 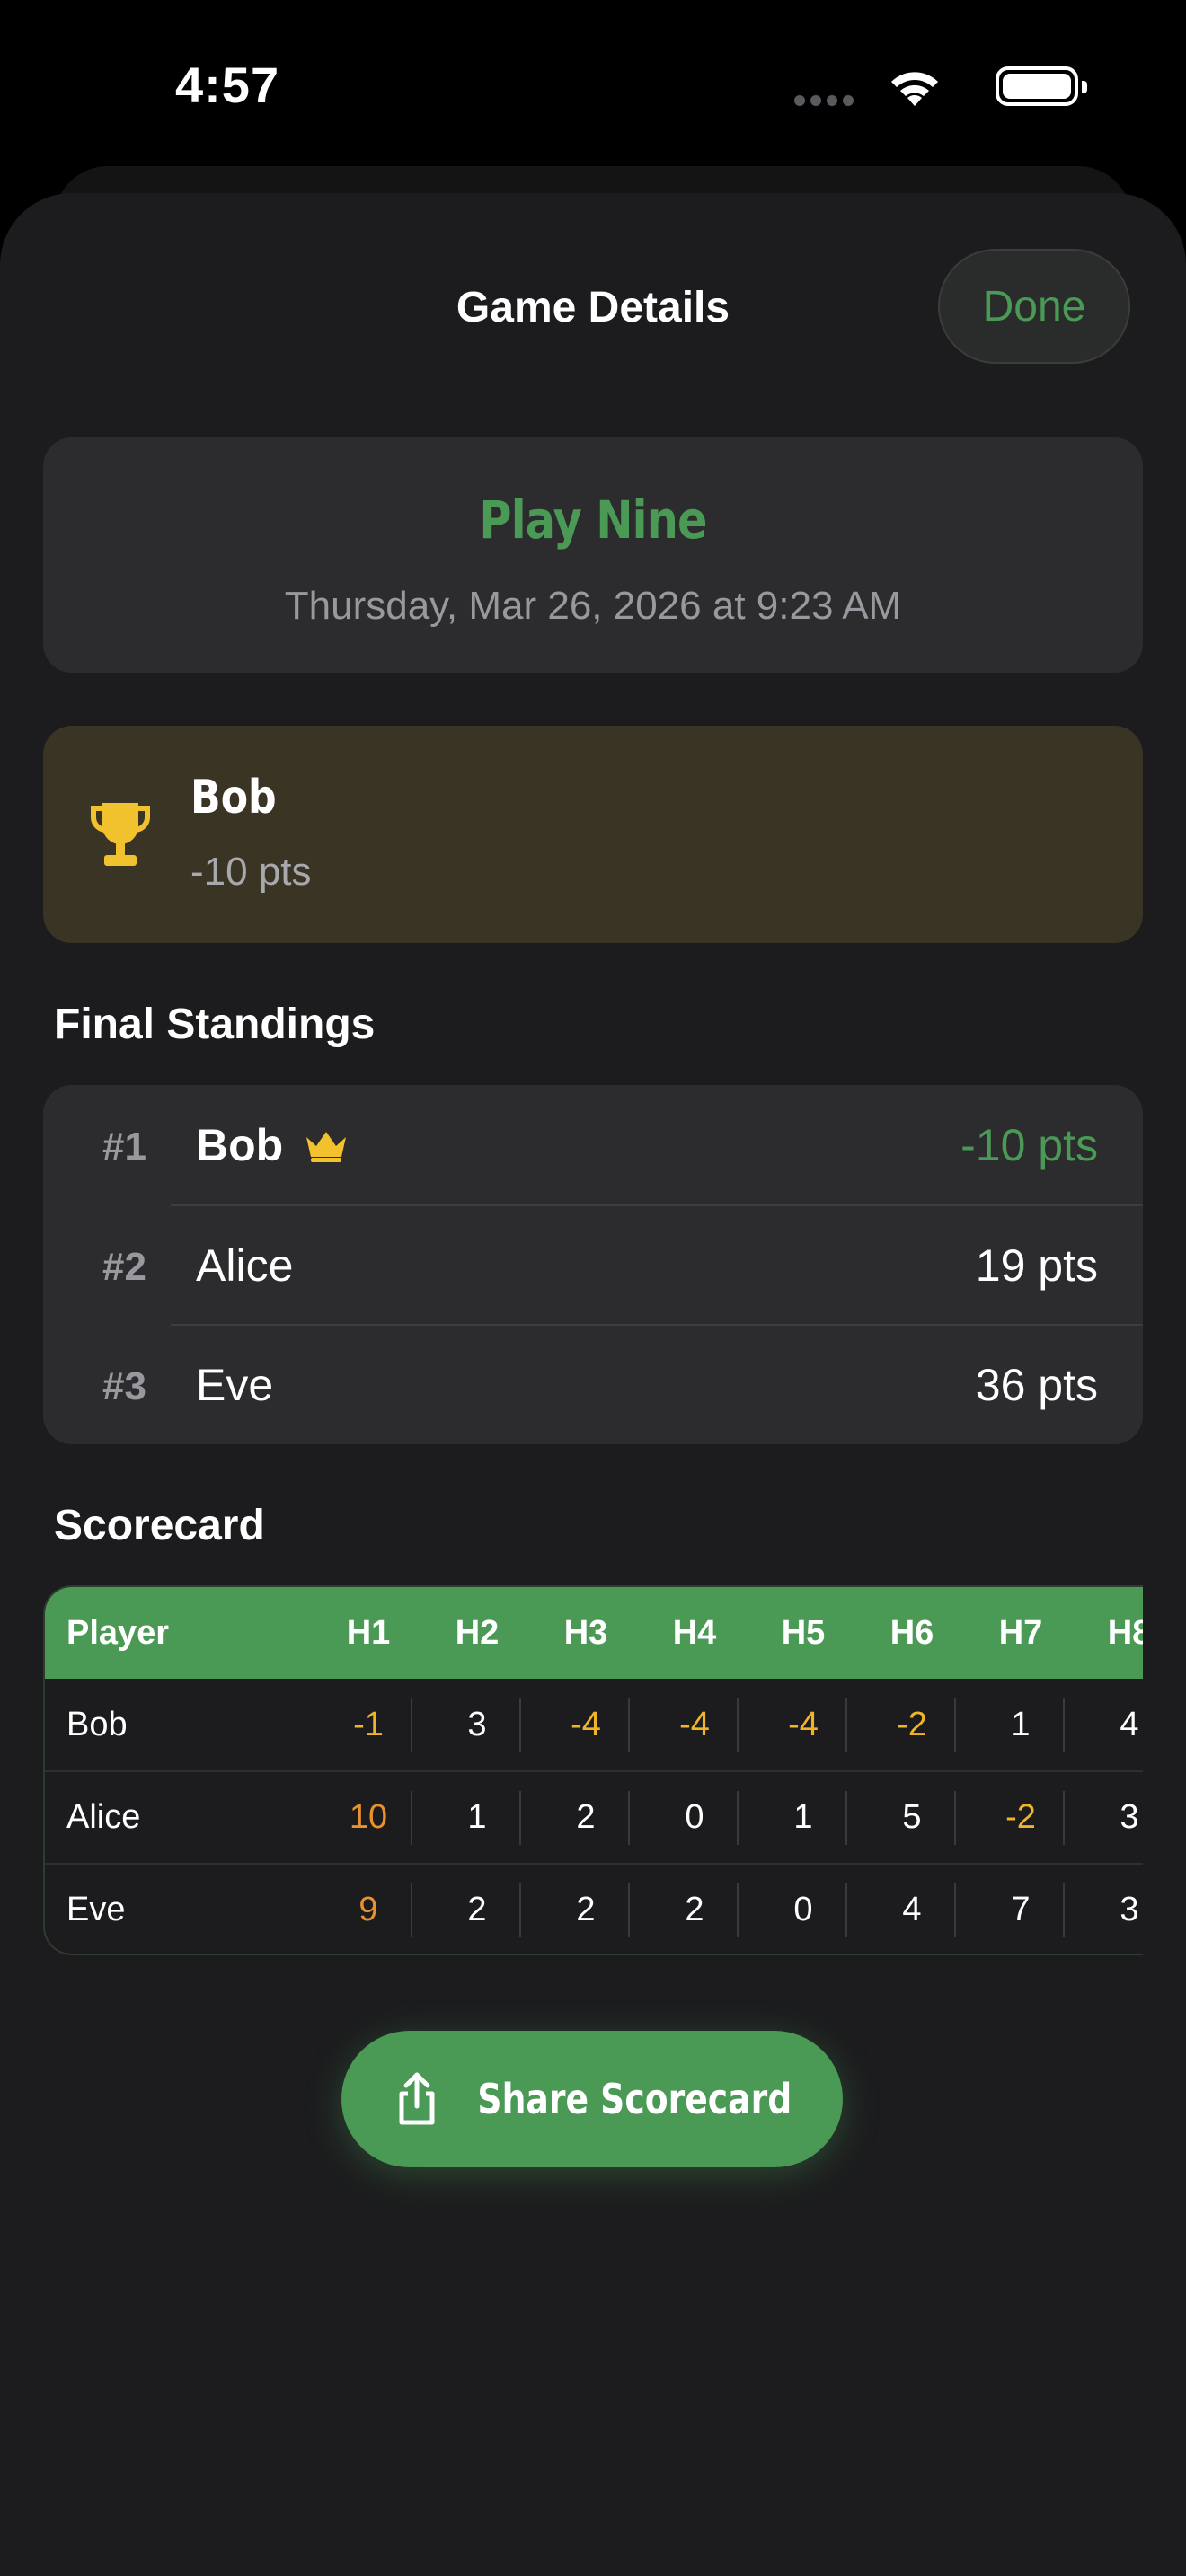 What do you see at coordinates (326, 1147) in the screenshot?
I see `crown-icon` at bounding box center [326, 1147].